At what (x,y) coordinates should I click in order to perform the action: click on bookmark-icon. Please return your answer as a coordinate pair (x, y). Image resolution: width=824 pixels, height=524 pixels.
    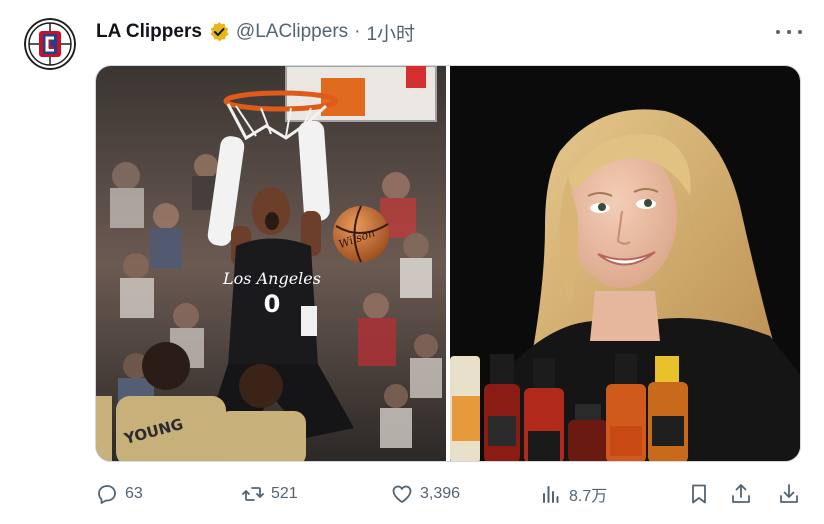
    Looking at the image, I should click on (699, 494).